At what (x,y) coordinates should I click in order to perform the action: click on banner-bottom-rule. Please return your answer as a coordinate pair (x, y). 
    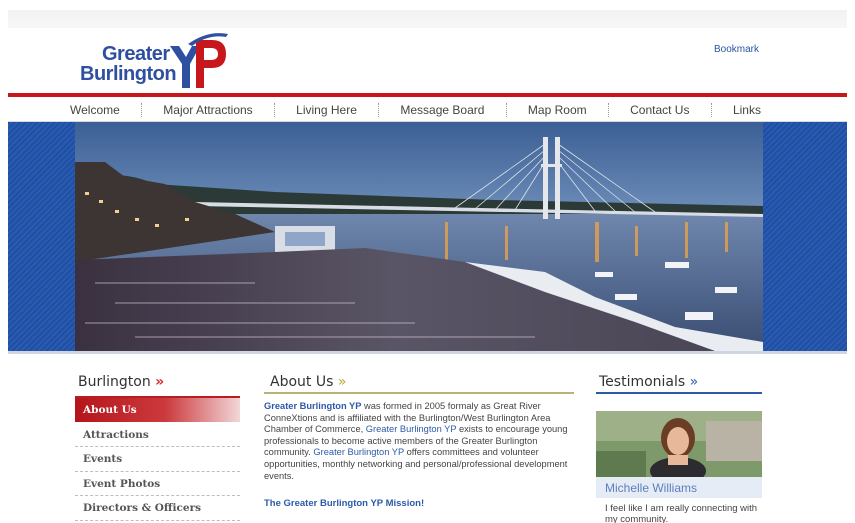
    Looking at the image, I should click on (427, 352).